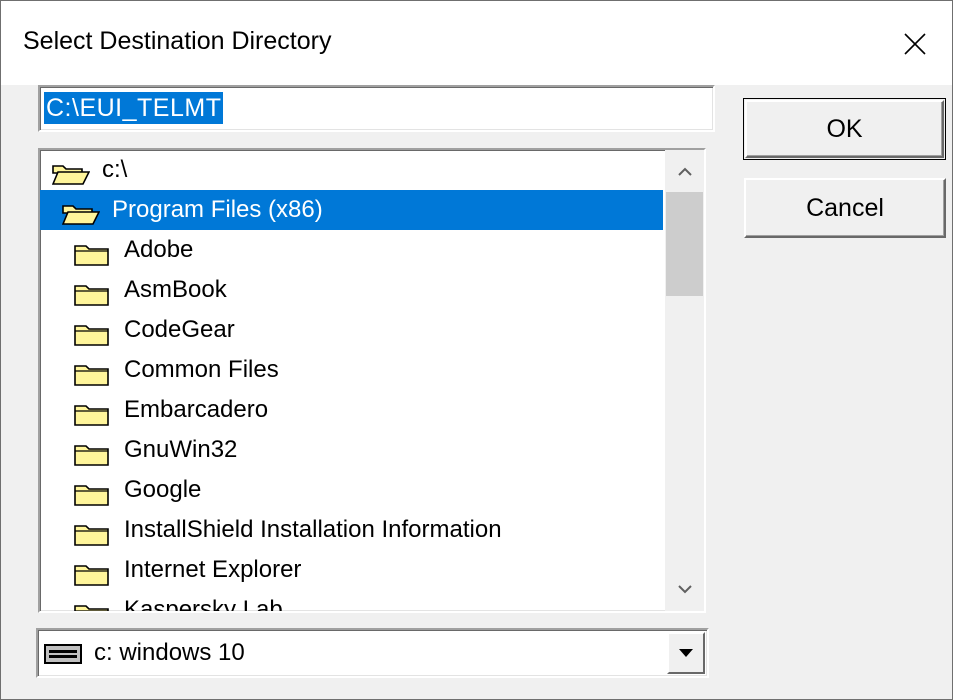 The height and width of the screenshot is (700, 953). Describe the element at coordinates (372, 653) in the screenshot. I see `drive-select: c: windows 10` at that location.